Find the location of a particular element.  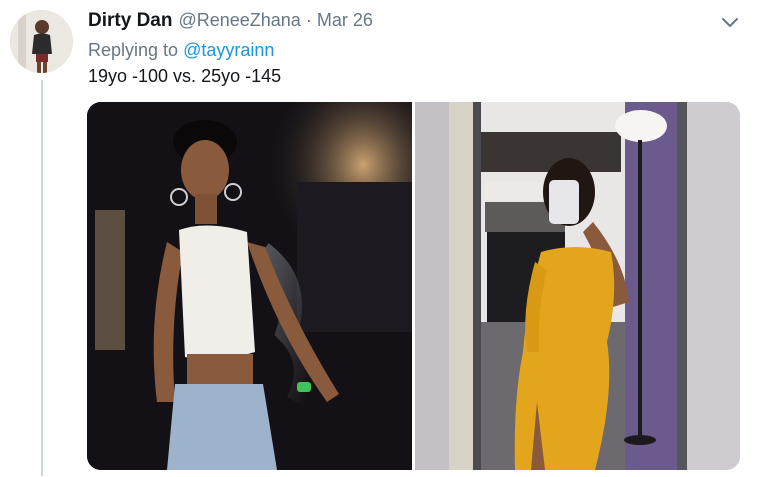

reply-mention-link: @tayyrainn is located at coordinates (228, 50).